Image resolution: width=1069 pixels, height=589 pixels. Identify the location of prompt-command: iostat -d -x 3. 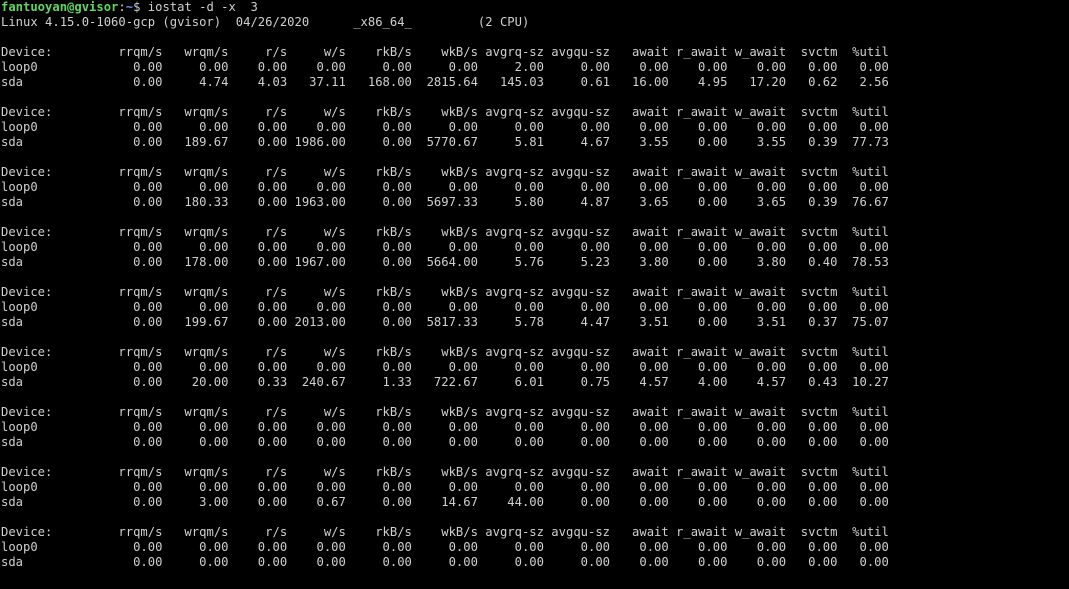
(202, 7).